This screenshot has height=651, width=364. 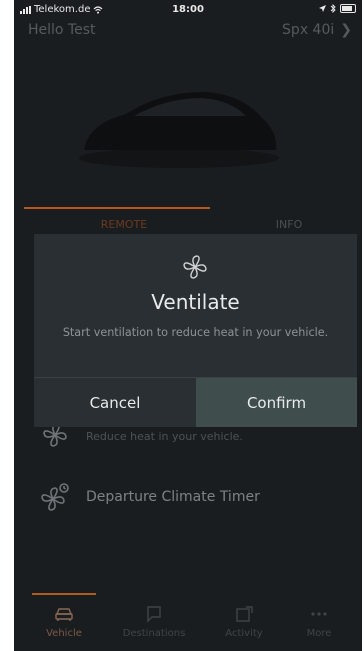 What do you see at coordinates (337, 8) in the screenshot?
I see `status-right` at bounding box center [337, 8].